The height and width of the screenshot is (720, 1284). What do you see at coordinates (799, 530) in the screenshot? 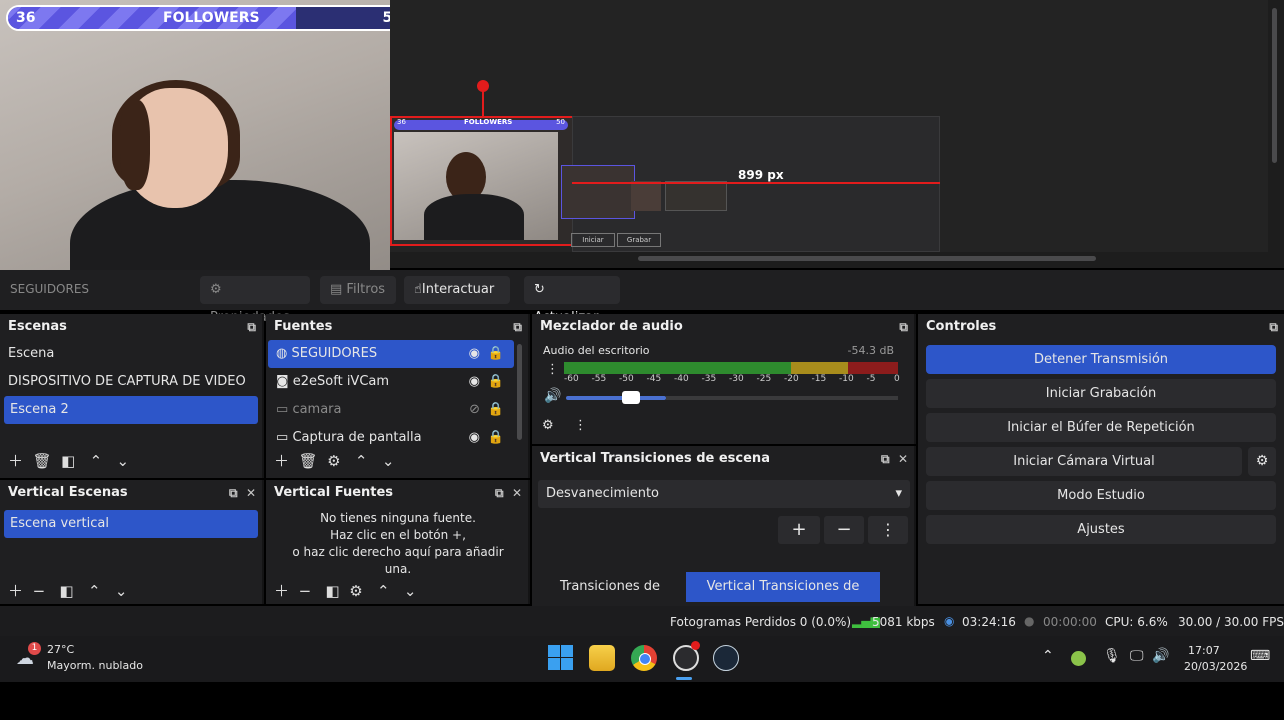
I see `add-transition-button: +` at bounding box center [799, 530].